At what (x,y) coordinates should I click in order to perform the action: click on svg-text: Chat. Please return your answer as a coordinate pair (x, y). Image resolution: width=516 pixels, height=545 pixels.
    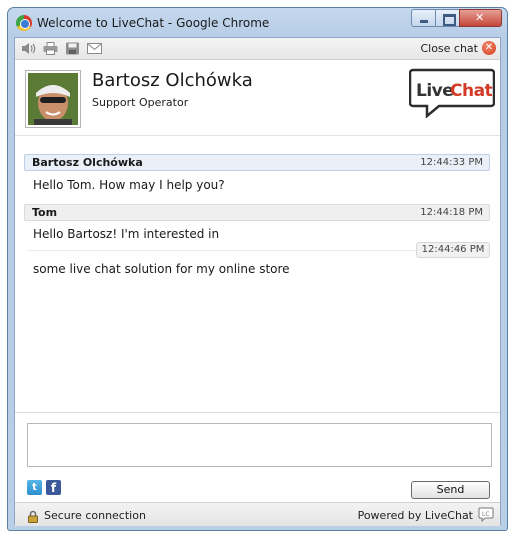
    Looking at the image, I should click on (471, 91).